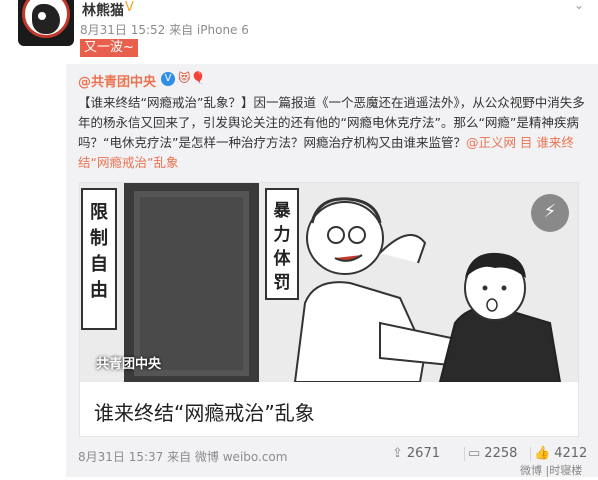 This screenshot has width=598, height=480. What do you see at coordinates (282, 283) in the screenshot?
I see `sign-right-char-4: 罚` at bounding box center [282, 283].